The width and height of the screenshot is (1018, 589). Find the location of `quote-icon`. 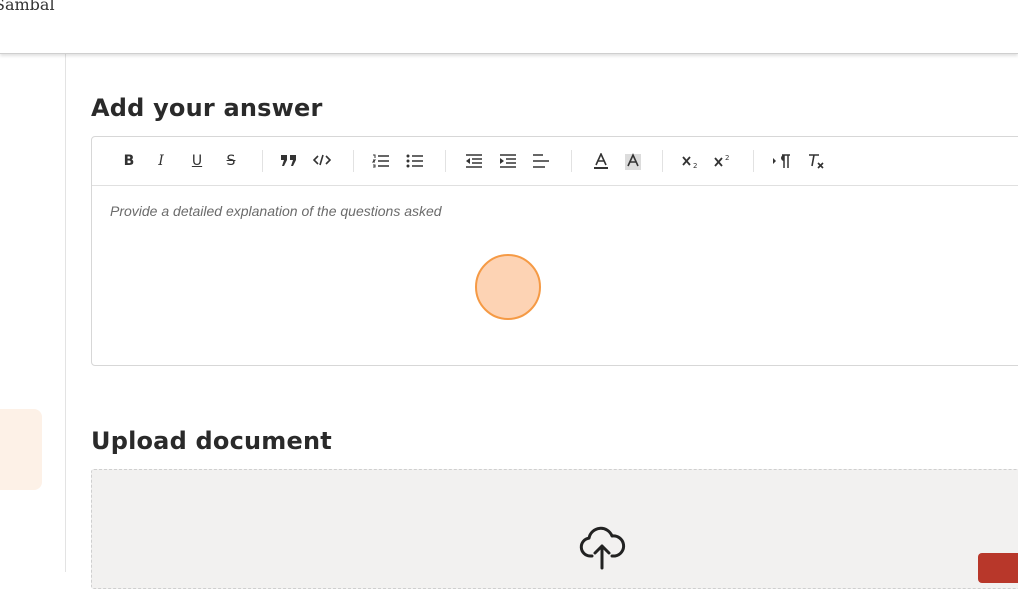

quote-icon is located at coordinates (288, 160).